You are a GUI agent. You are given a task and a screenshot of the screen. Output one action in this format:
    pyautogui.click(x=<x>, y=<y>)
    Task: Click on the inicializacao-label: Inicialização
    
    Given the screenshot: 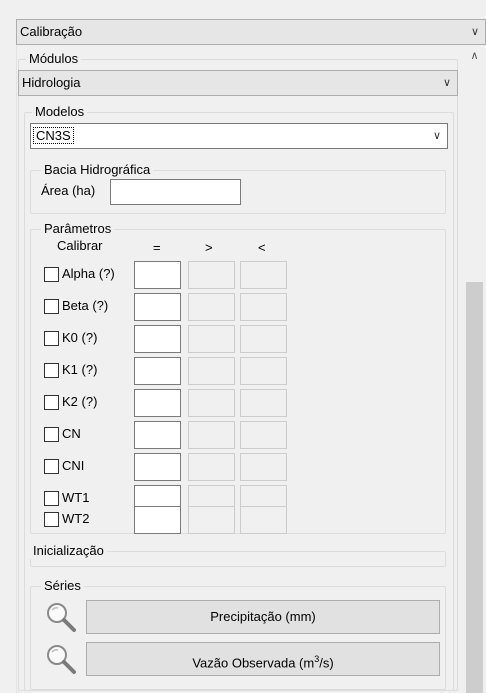 What is the action you would take?
    pyautogui.click(x=68, y=551)
    